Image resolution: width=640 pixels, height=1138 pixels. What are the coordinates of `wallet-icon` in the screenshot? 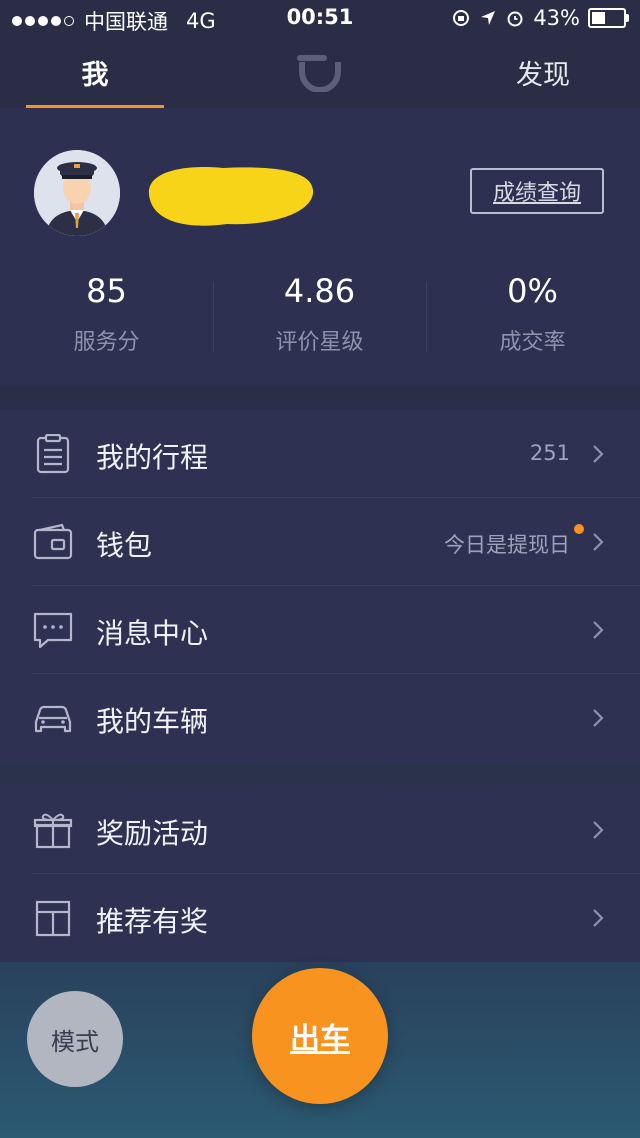 It's located at (53, 541).